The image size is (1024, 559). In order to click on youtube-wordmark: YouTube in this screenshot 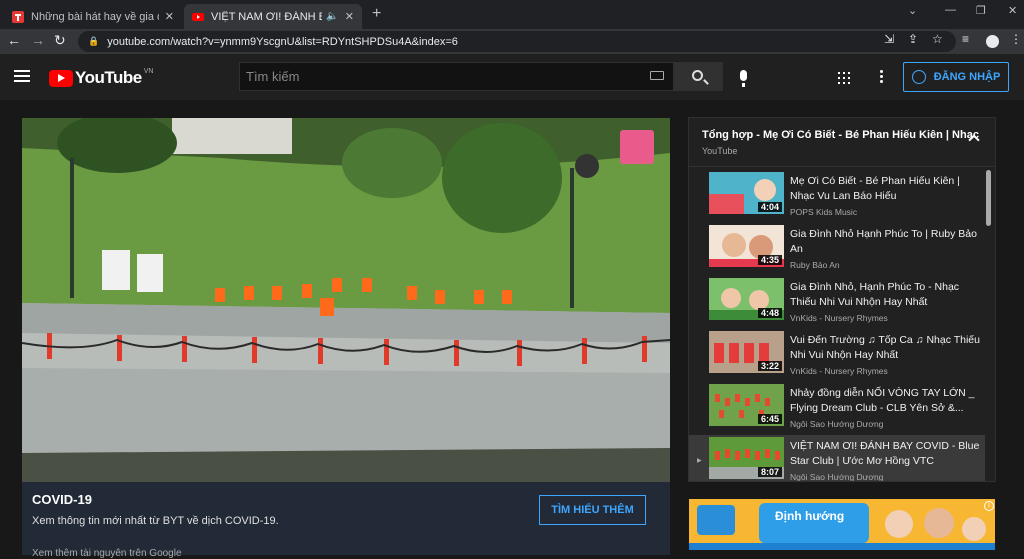, I will do `click(108, 77)`.